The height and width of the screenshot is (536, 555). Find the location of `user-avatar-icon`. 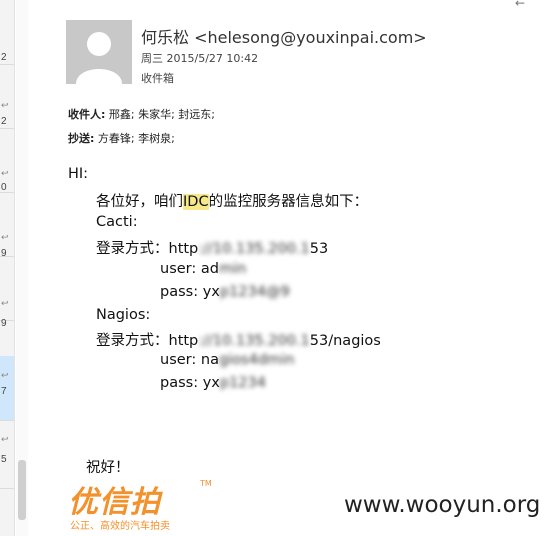

user-avatar-icon is located at coordinates (99, 52).